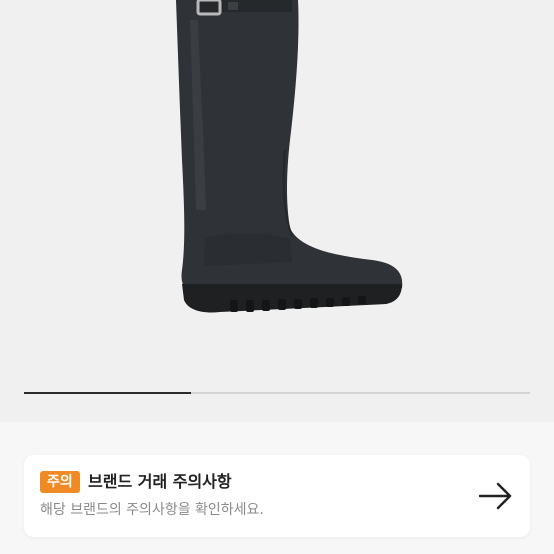 This screenshot has height=554, width=554. What do you see at coordinates (152, 510) in the screenshot?
I see `notice-description: 해당 브랜드의 주의사항을 확인하세요.` at bounding box center [152, 510].